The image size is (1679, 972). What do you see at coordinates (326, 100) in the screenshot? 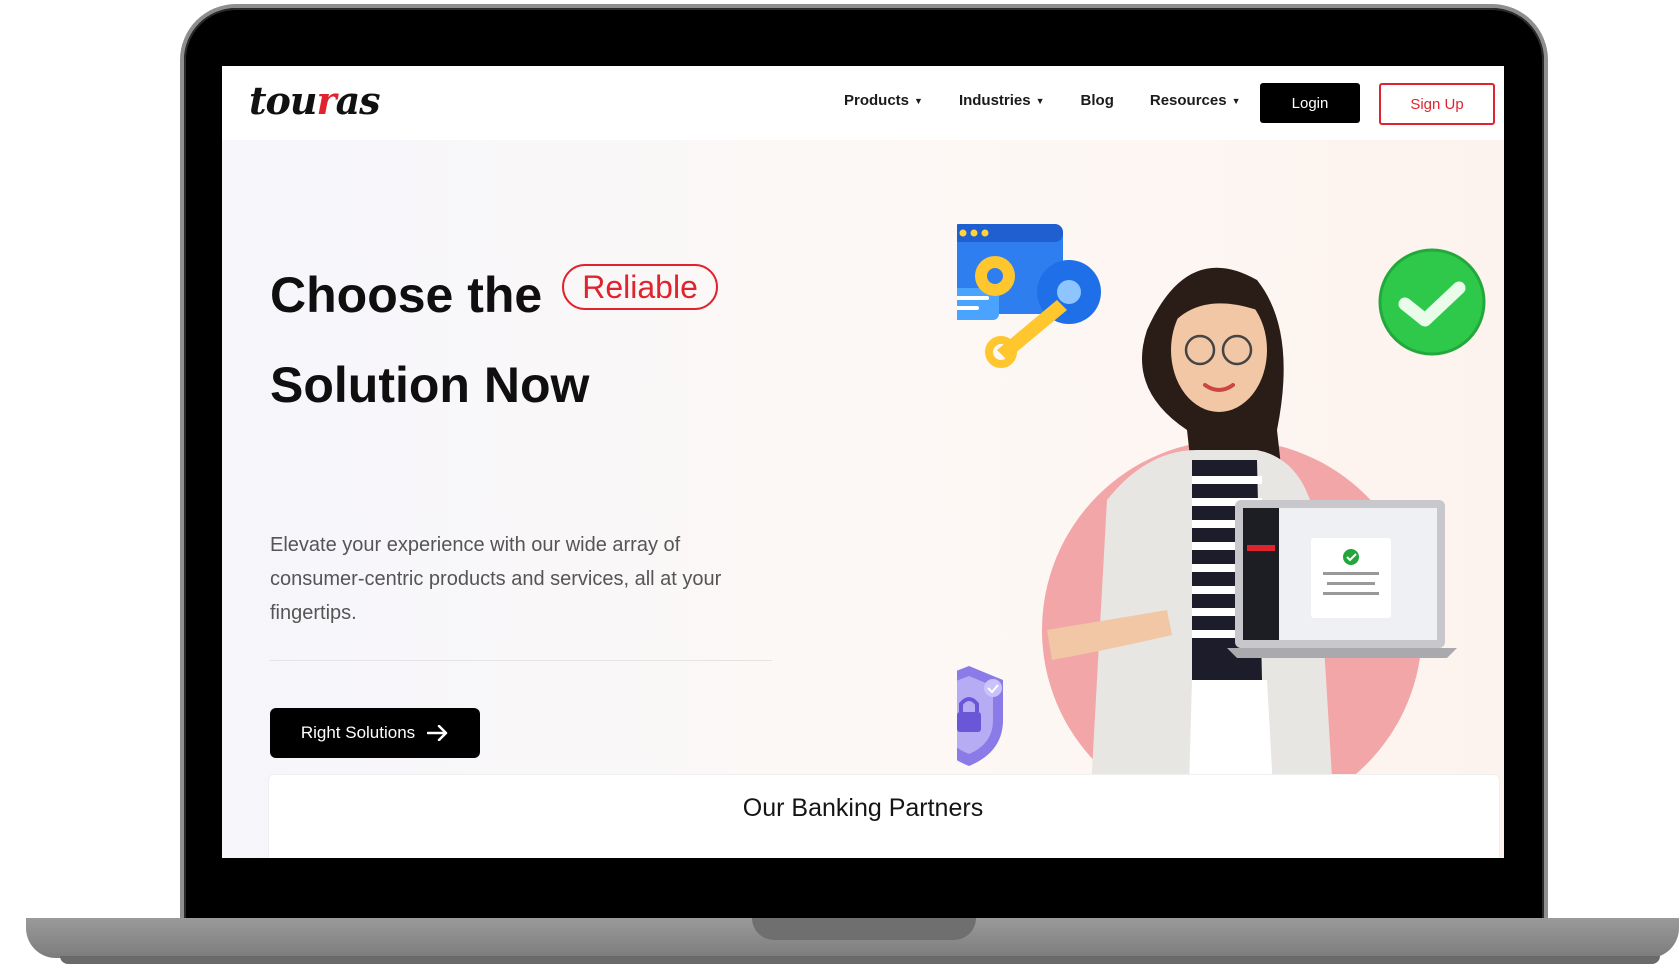
I see `logo-text-accent: r` at bounding box center [326, 100].